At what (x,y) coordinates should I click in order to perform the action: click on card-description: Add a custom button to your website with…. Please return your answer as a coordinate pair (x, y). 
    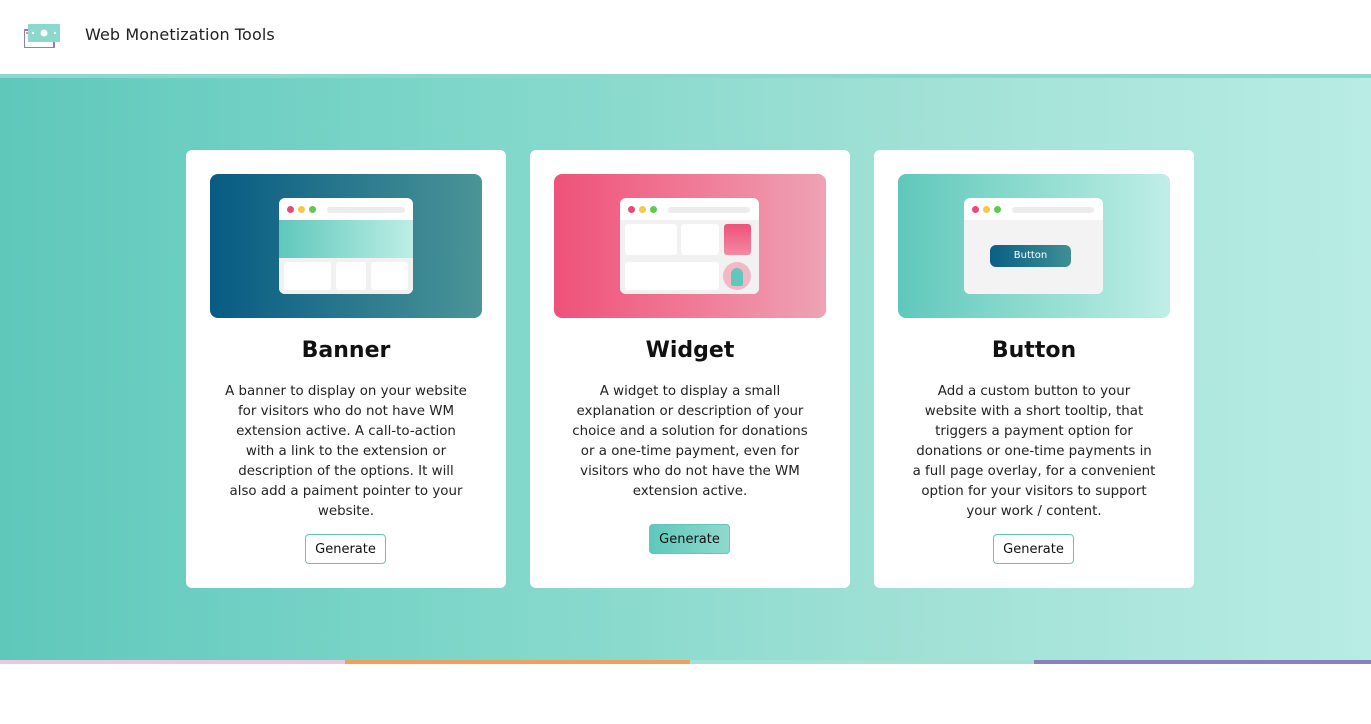
    Looking at the image, I should click on (1034, 451).